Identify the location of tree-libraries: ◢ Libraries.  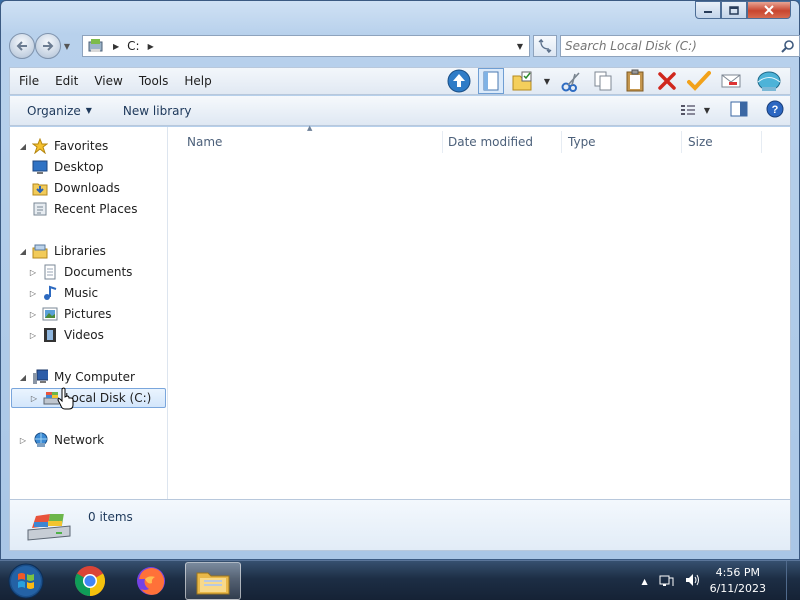
(62, 251).